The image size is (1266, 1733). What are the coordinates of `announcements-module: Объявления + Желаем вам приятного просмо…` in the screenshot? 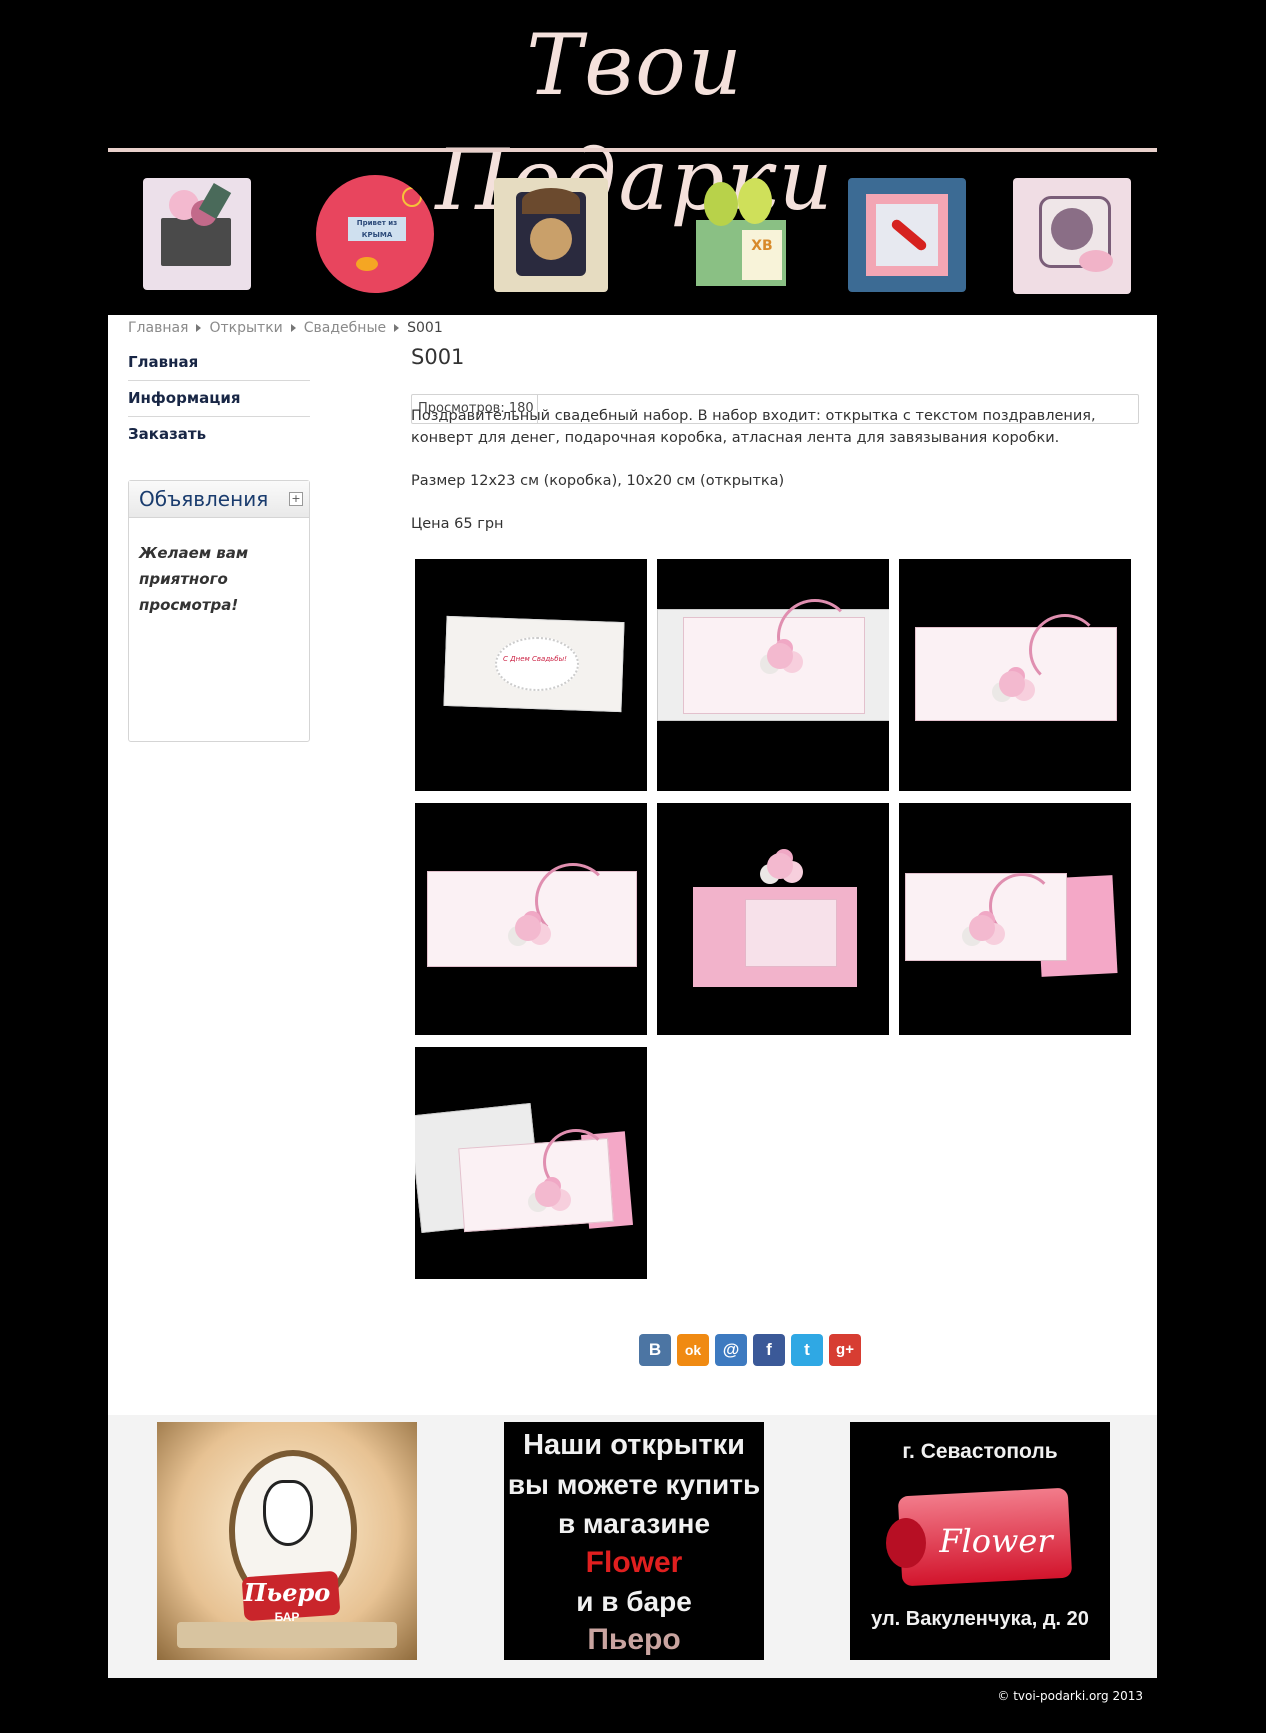 It's located at (219, 611).